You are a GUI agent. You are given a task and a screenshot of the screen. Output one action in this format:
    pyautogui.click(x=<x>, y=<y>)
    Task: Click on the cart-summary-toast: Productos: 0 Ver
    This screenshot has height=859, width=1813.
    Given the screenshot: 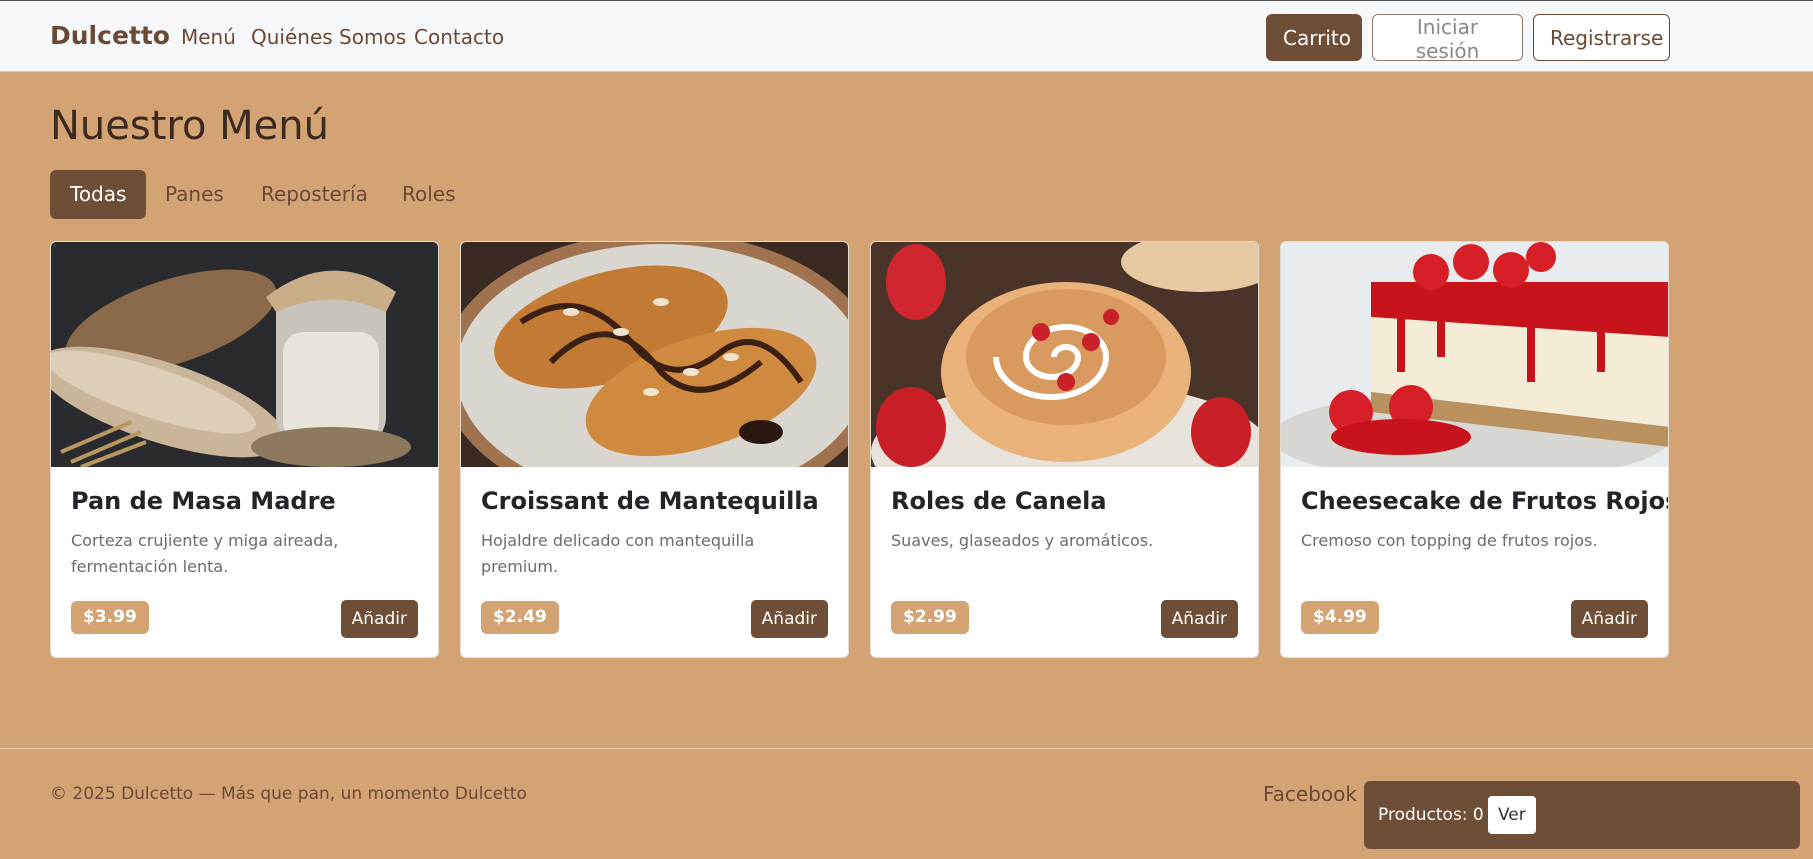 What is the action you would take?
    pyautogui.click(x=1582, y=815)
    